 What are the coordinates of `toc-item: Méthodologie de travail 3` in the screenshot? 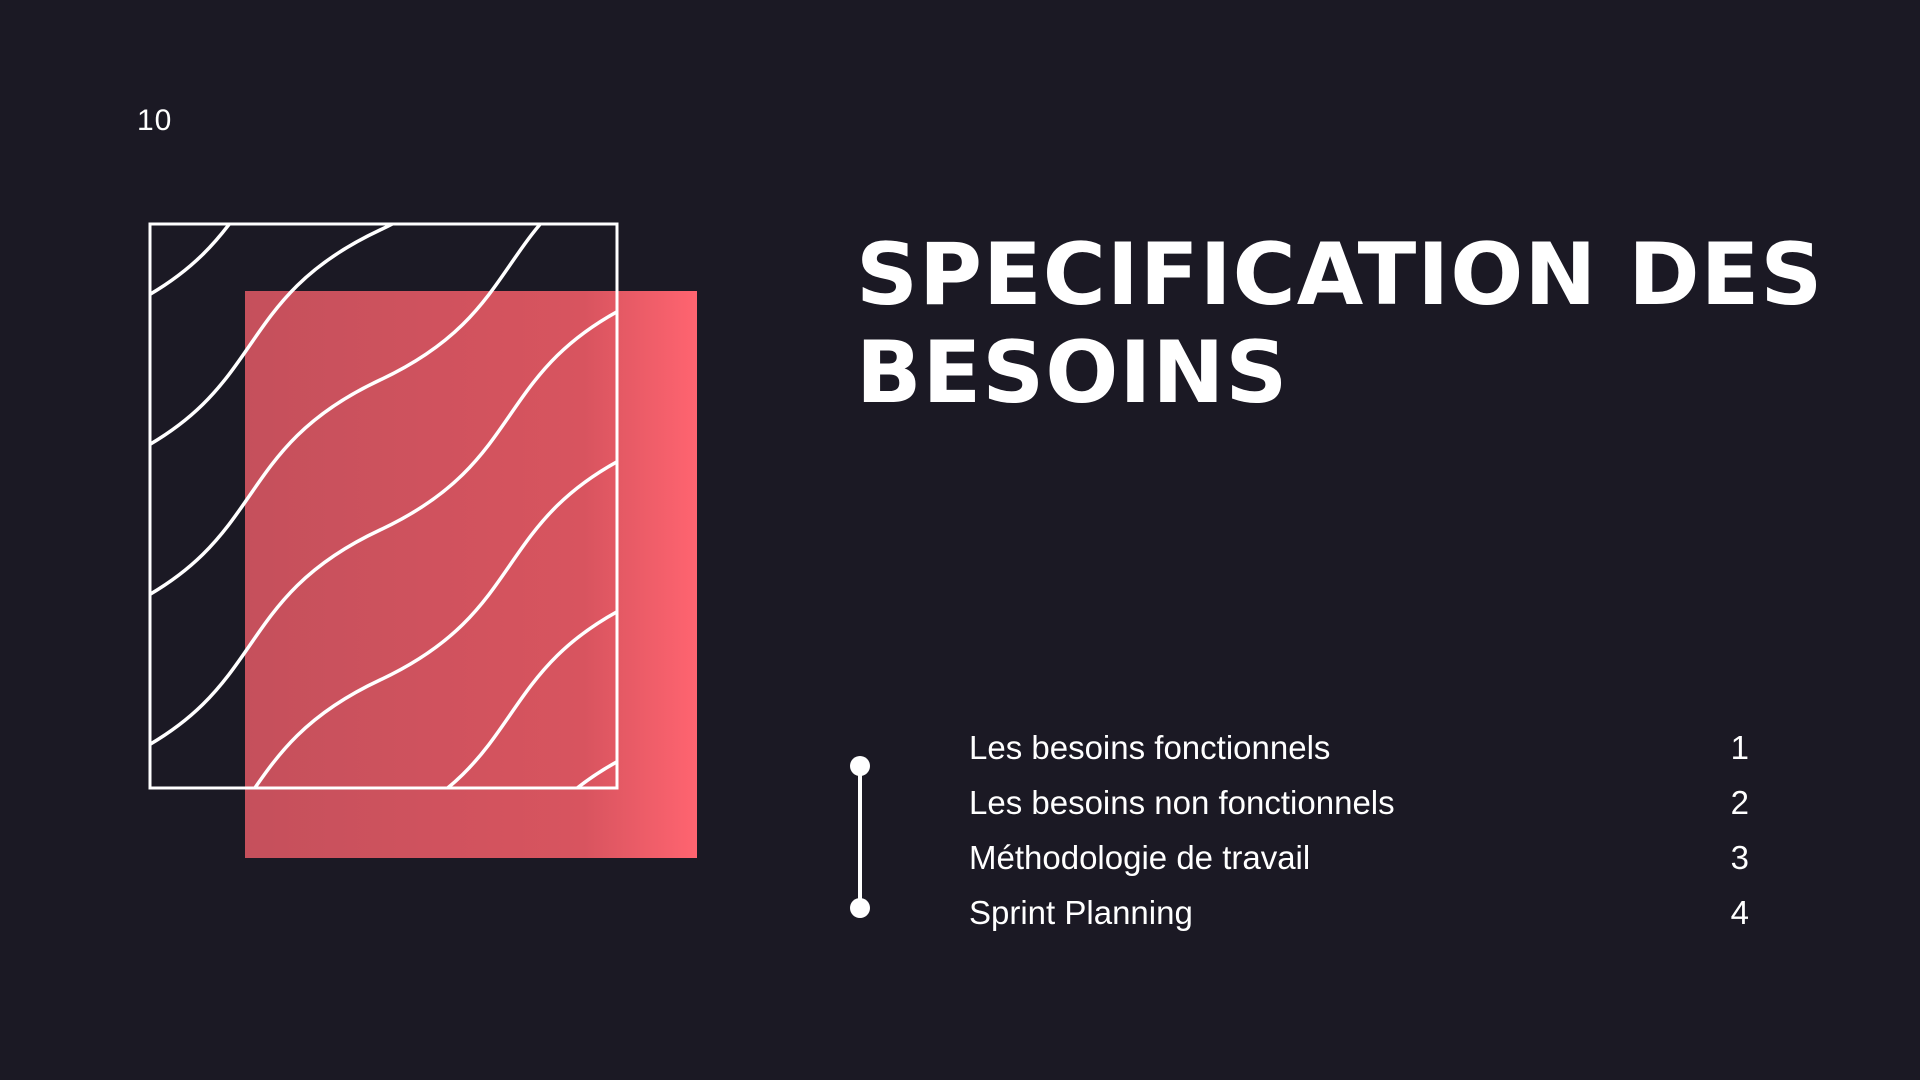 It's located at (1359, 857).